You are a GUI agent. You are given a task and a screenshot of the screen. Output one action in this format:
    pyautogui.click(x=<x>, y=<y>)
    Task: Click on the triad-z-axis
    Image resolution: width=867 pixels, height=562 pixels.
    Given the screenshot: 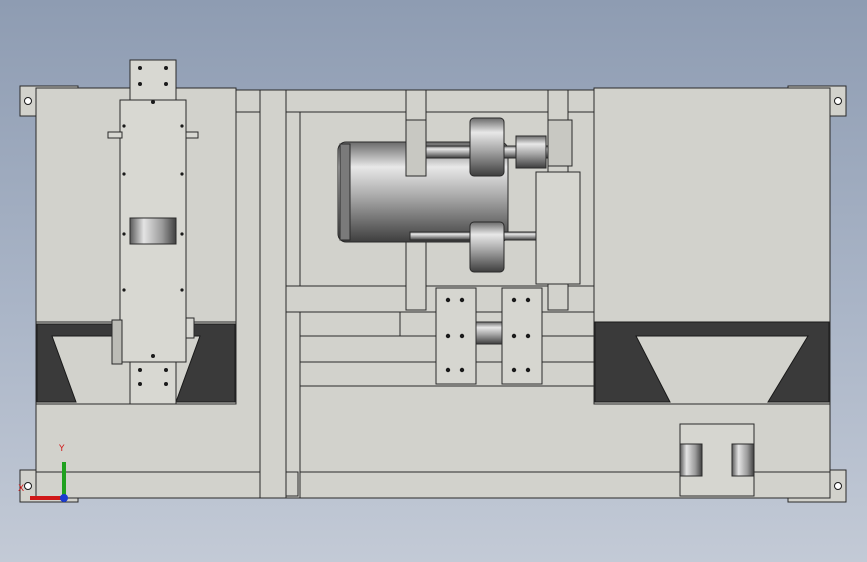 What is the action you would take?
    pyautogui.click(x=64, y=498)
    